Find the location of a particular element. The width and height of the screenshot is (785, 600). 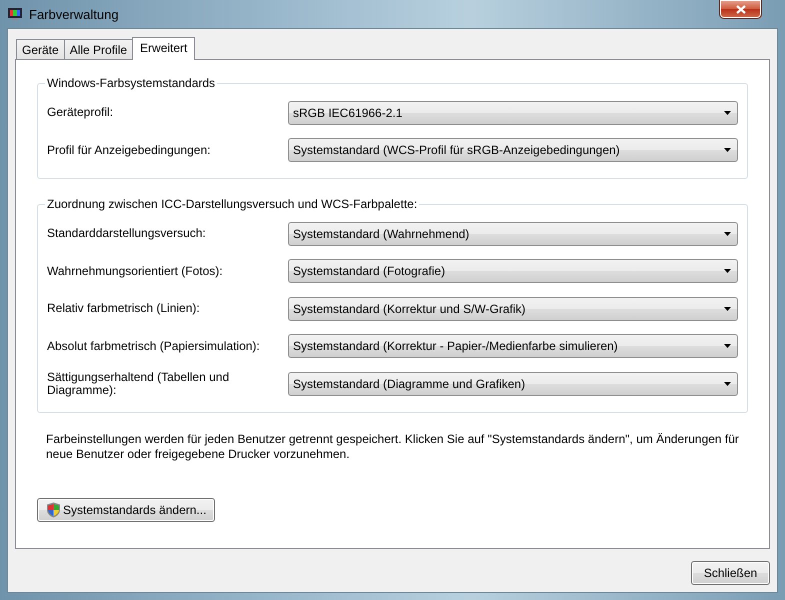

close-icon is located at coordinates (741, 9).